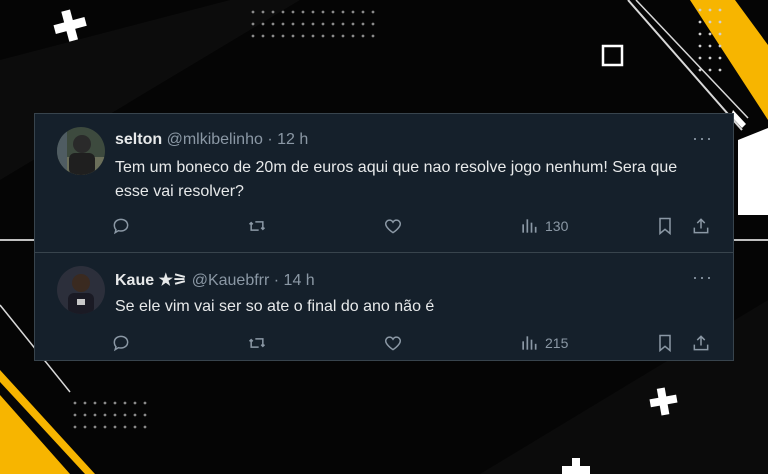 This screenshot has width=768, height=474. I want to click on handle: @Kauebfrr, so click(231, 280).